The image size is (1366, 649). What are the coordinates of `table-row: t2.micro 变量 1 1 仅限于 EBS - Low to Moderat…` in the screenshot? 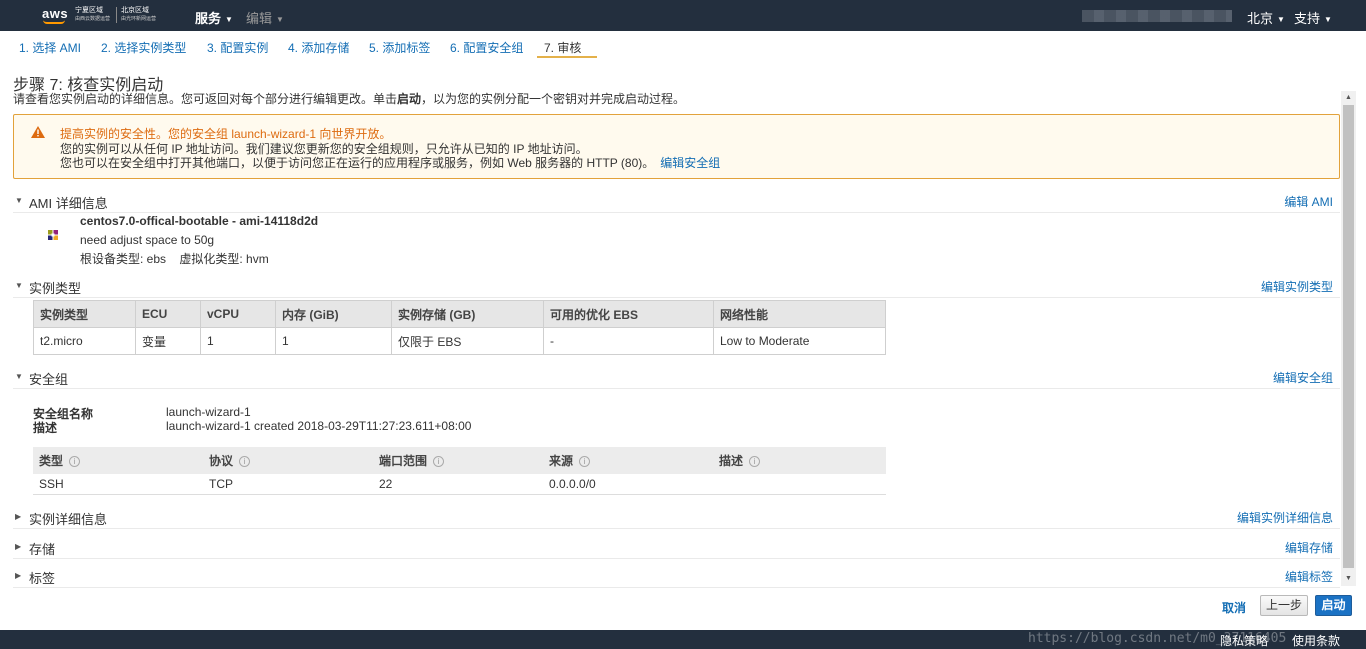 It's located at (459, 341).